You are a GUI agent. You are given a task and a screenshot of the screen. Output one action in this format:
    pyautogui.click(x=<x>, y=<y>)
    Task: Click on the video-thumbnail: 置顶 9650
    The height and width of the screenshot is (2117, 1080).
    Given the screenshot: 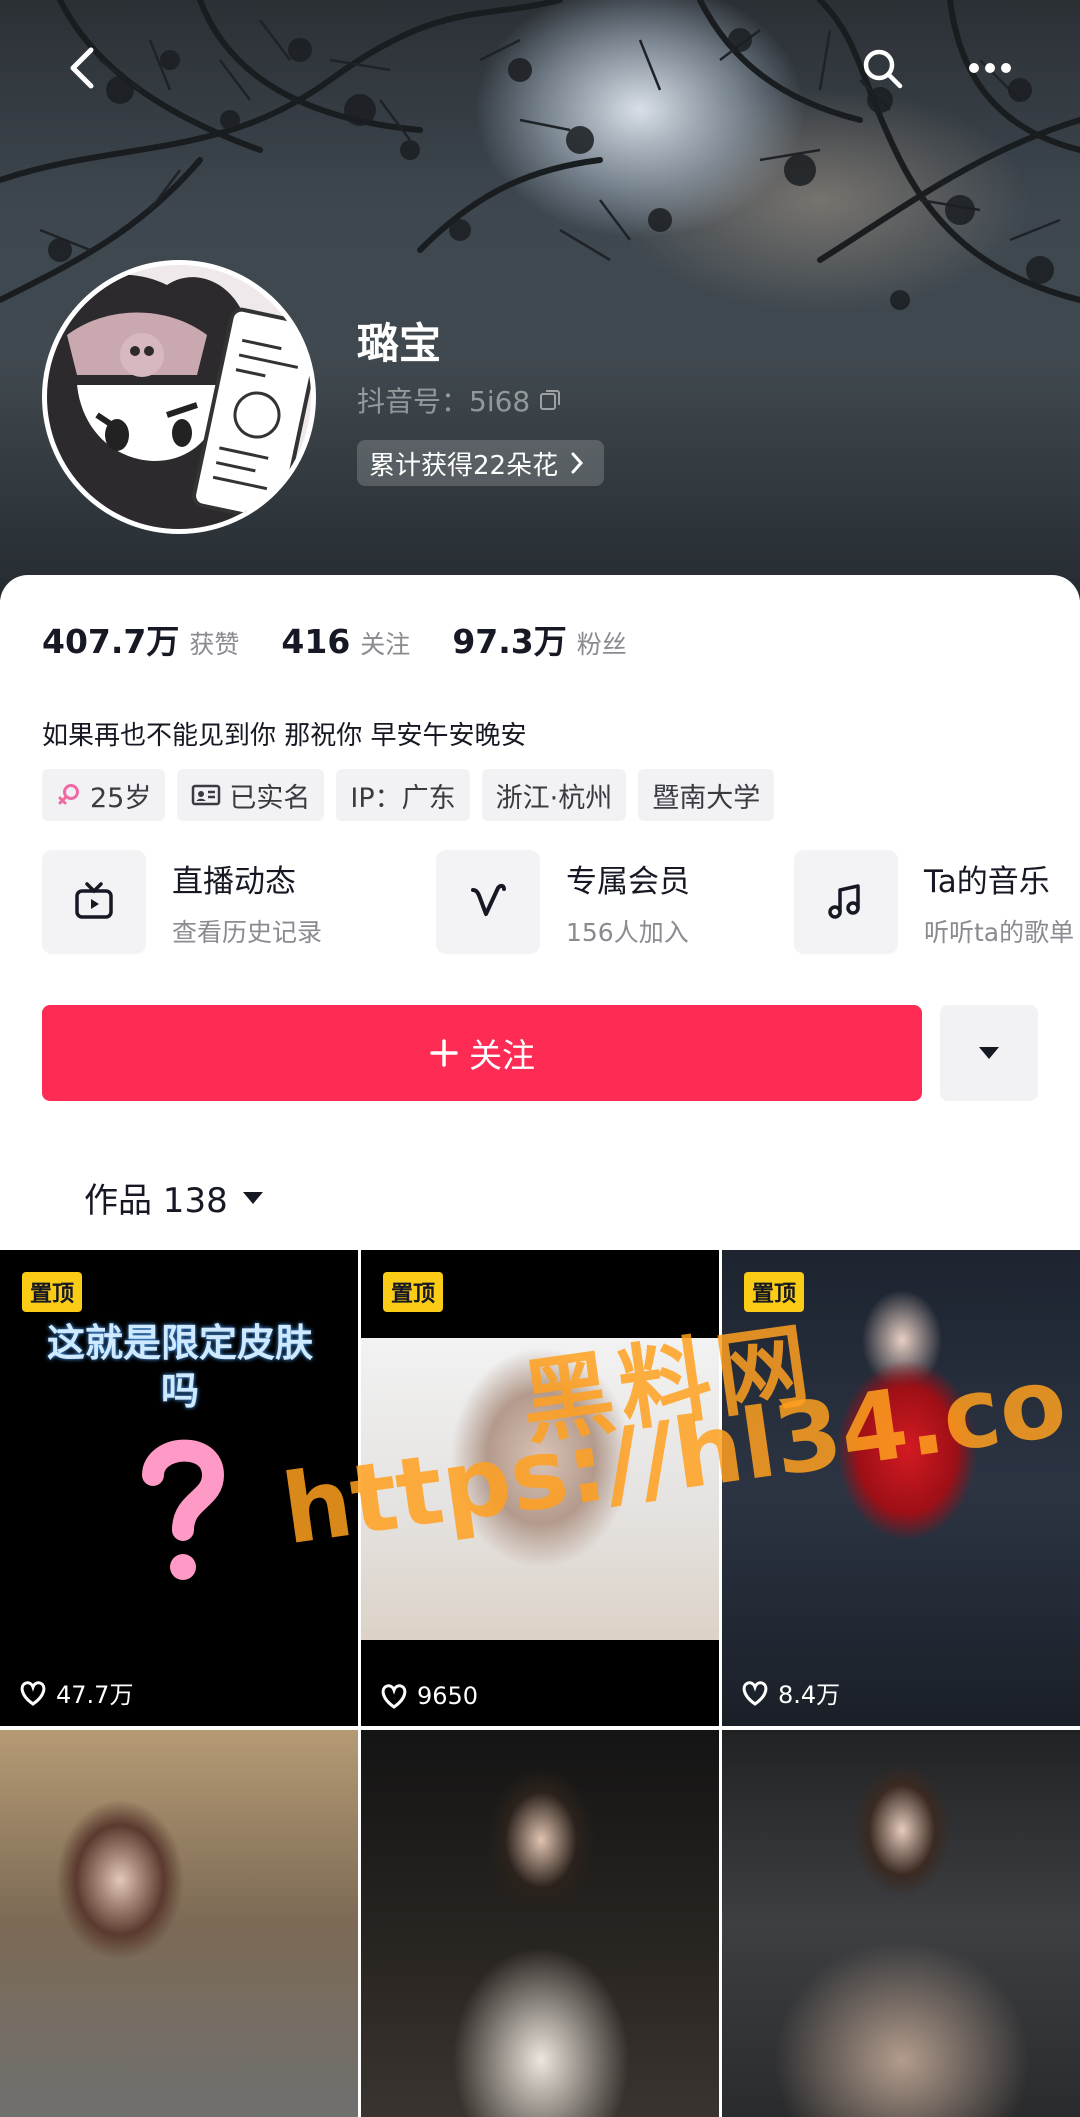 What is the action you would take?
    pyautogui.click(x=540, y=1488)
    